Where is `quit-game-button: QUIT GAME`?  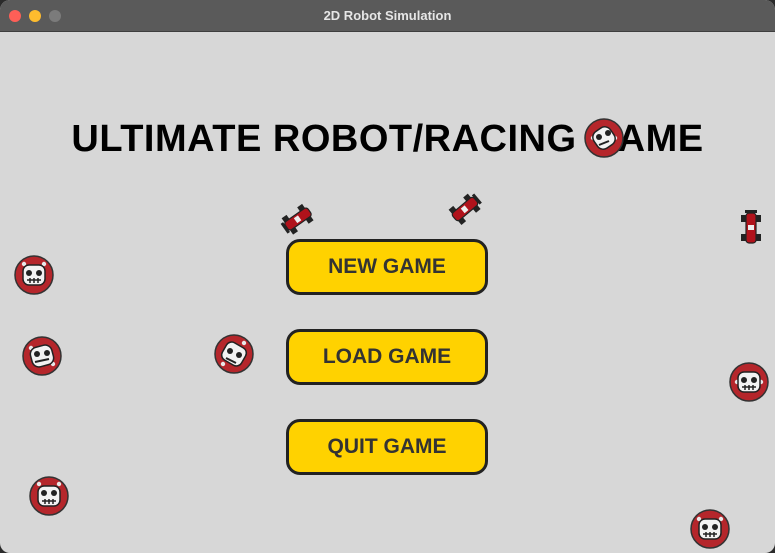
quit-game-button: QUIT GAME is located at coordinates (387, 447).